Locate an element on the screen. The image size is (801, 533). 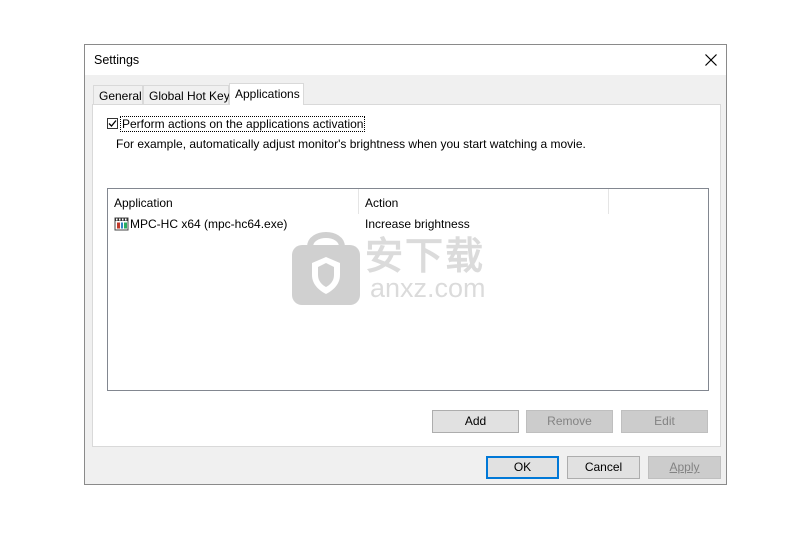
tab-applications: Applications is located at coordinates (266, 94).